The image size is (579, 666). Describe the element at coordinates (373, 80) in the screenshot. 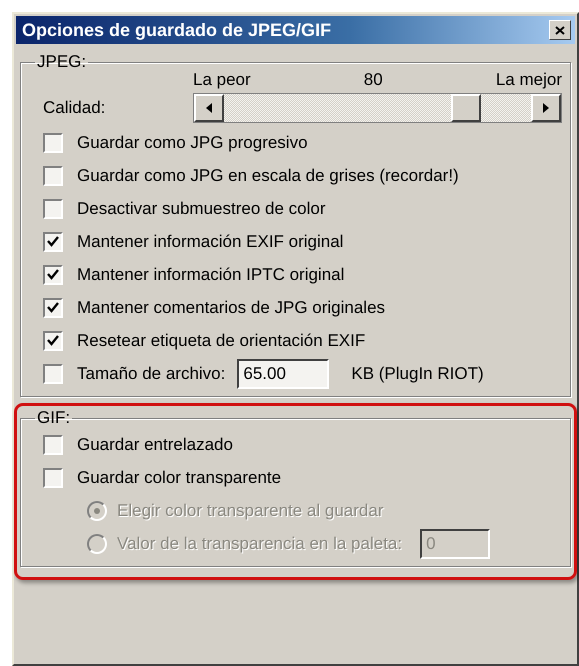

I see `slider-value: 80` at that location.